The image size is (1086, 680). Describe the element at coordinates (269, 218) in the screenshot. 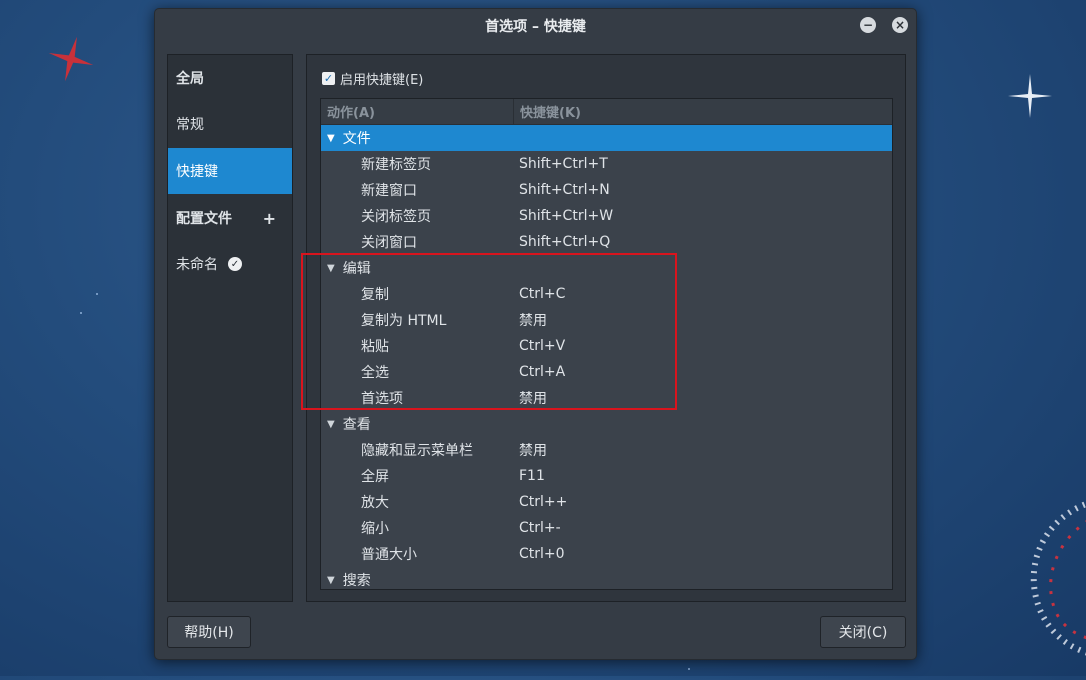

I see `add-profile-icon: +` at that location.